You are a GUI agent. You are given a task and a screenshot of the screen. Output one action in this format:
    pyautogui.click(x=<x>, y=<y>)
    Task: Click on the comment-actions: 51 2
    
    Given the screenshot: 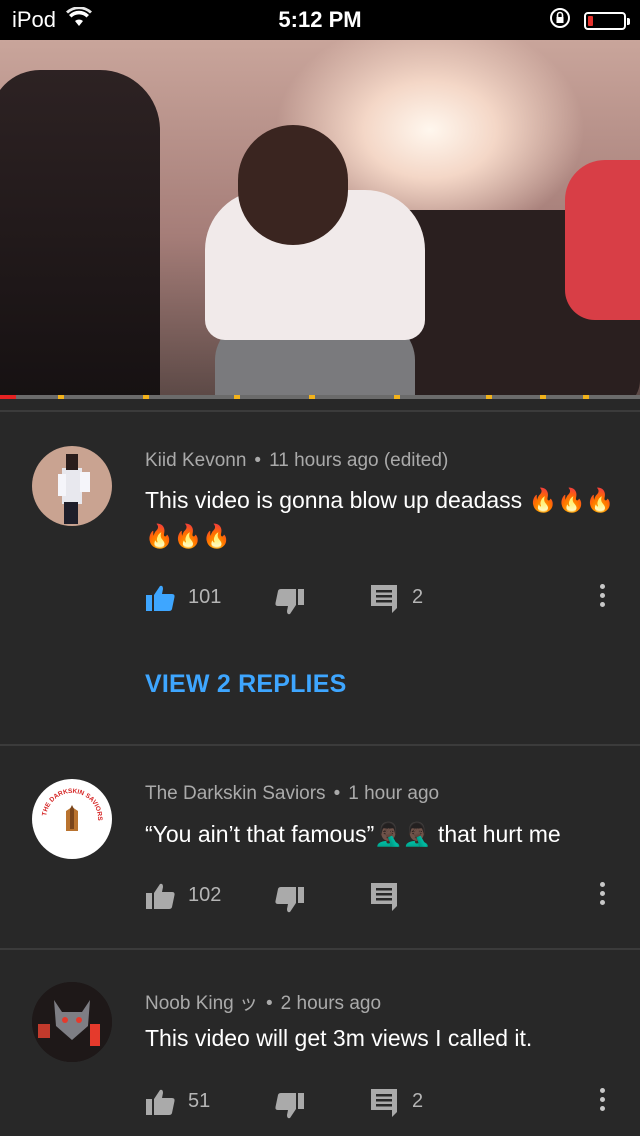 What is the action you would take?
    pyautogui.click(x=385, y=1103)
    